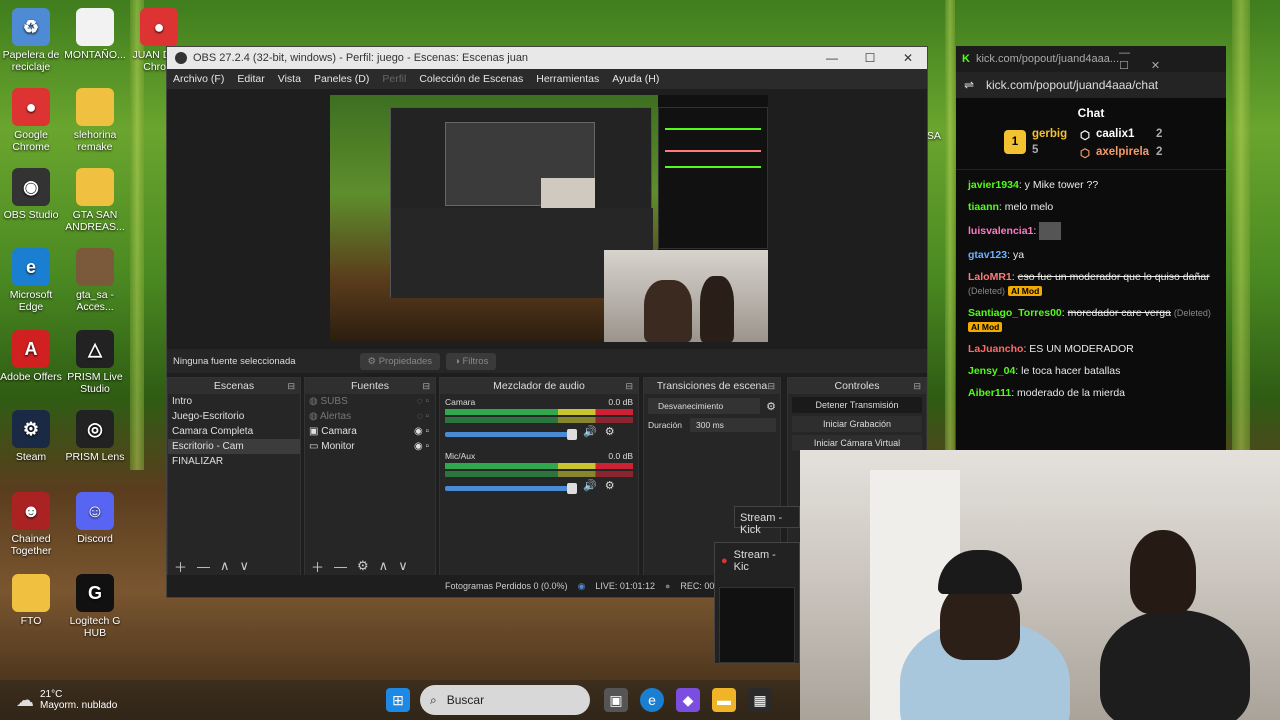  Describe the element at coordinates (1000, 231) in the screenshot. I see `chat-username: luisvalencia1` at that location.